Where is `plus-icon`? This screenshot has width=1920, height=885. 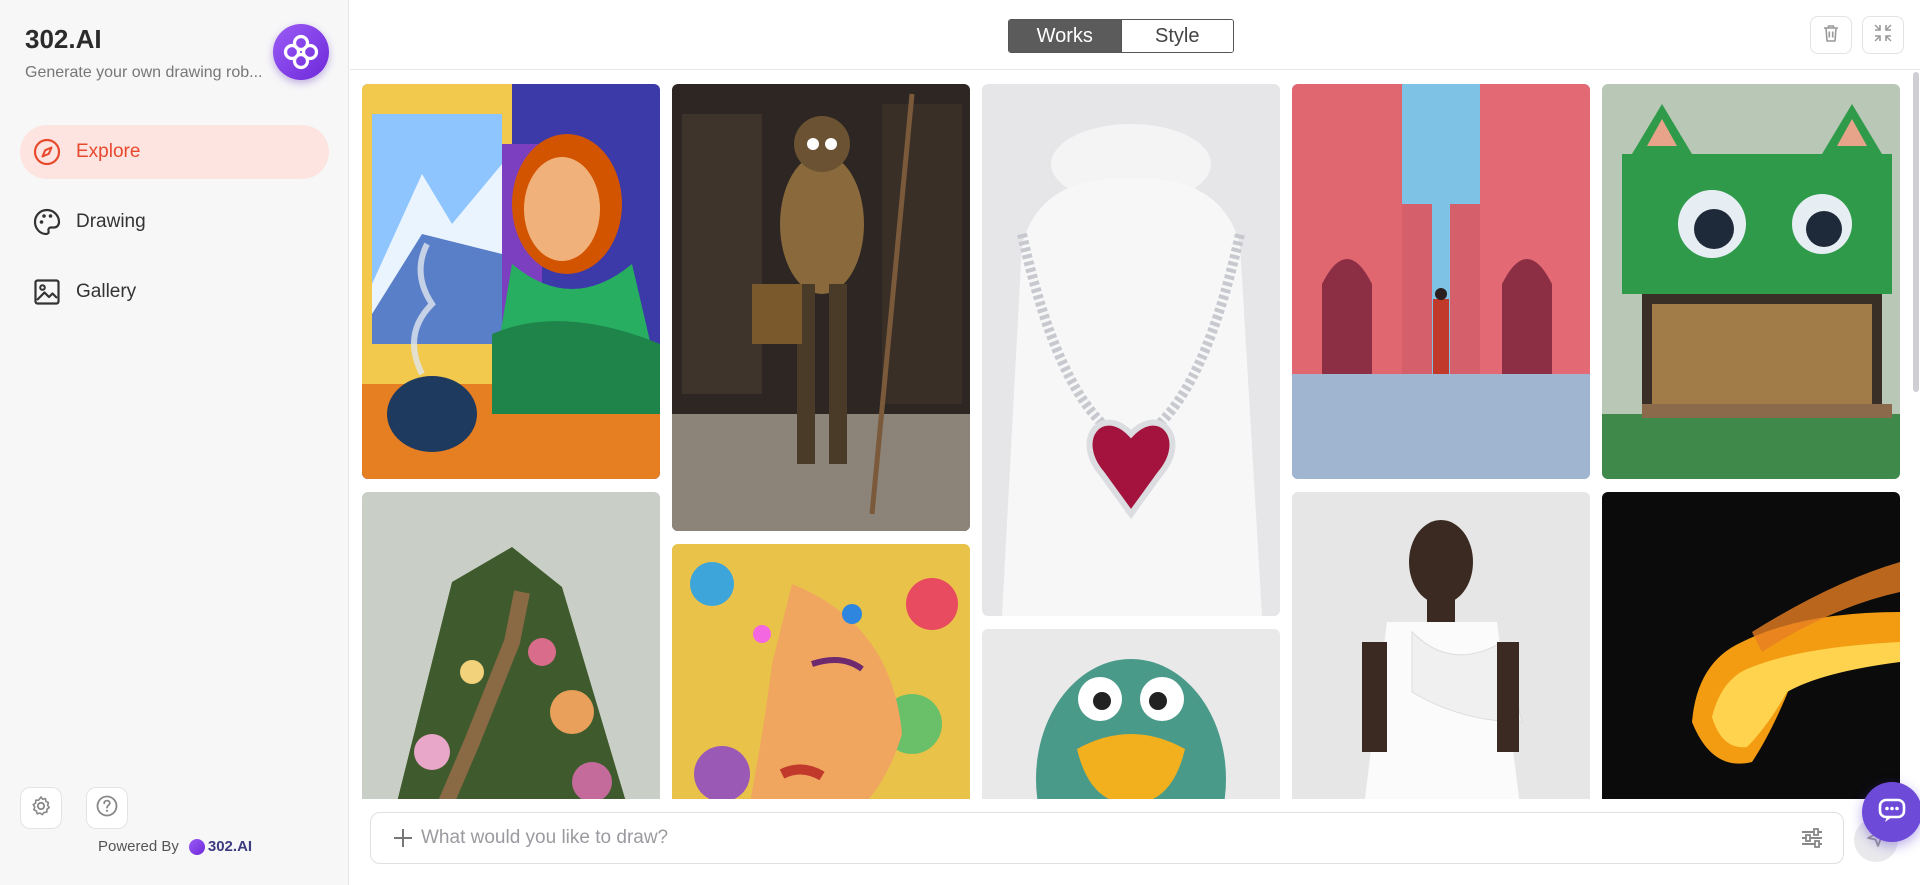
plus-icon is located at coordinates (403, 838).